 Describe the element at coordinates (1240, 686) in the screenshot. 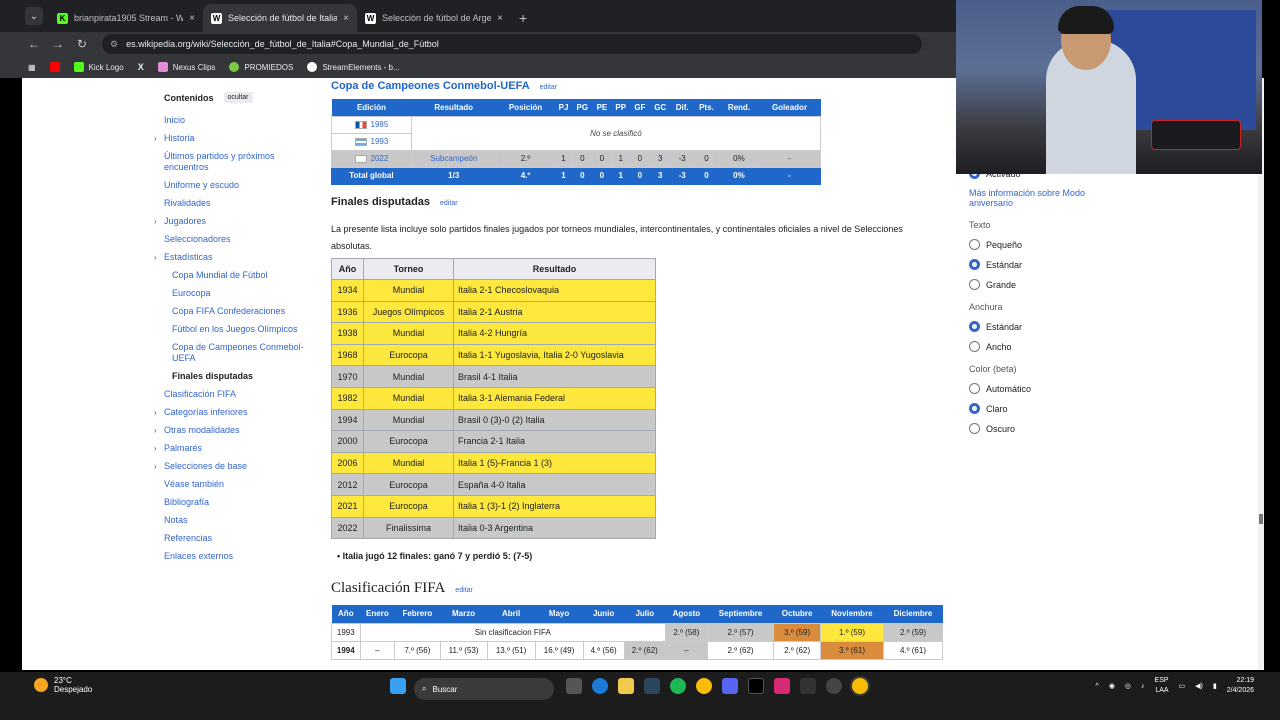

I see `clock: 22:19 2/4/2026` at that location.